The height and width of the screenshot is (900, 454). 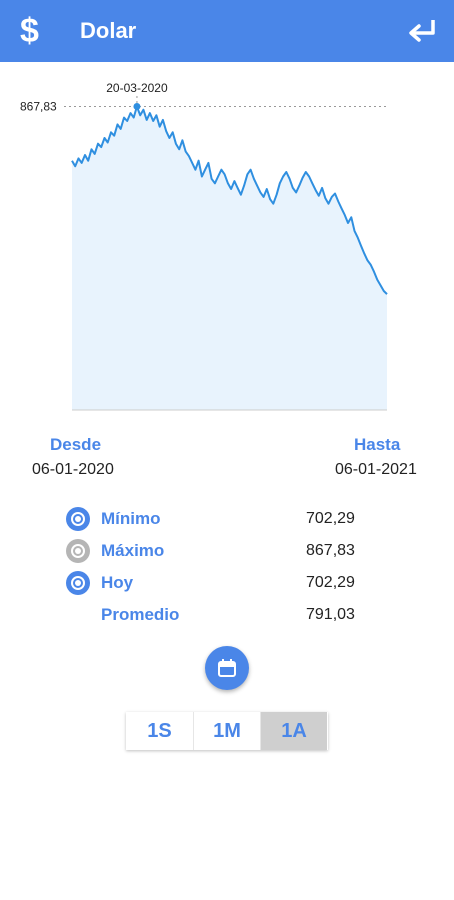 What do you see at coordinates (117, 582) in the screenshot?
I see `stat-label: Hoy` at bounding box center [117, 582].